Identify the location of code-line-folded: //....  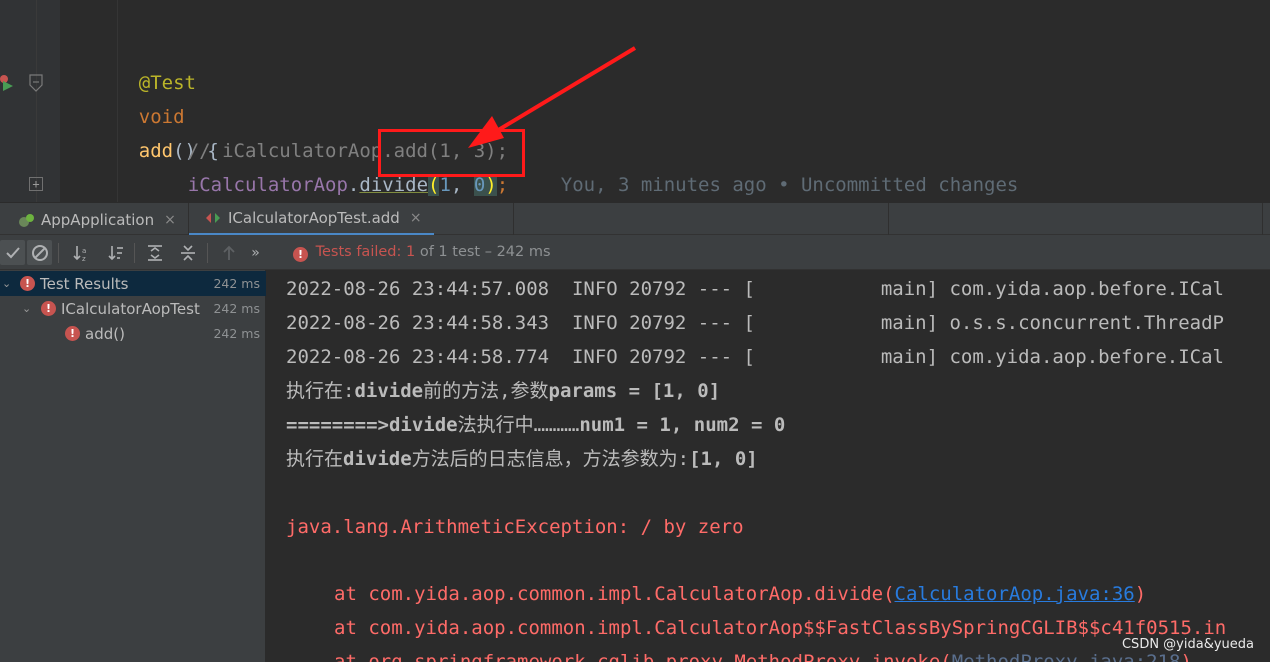
(195, 185).